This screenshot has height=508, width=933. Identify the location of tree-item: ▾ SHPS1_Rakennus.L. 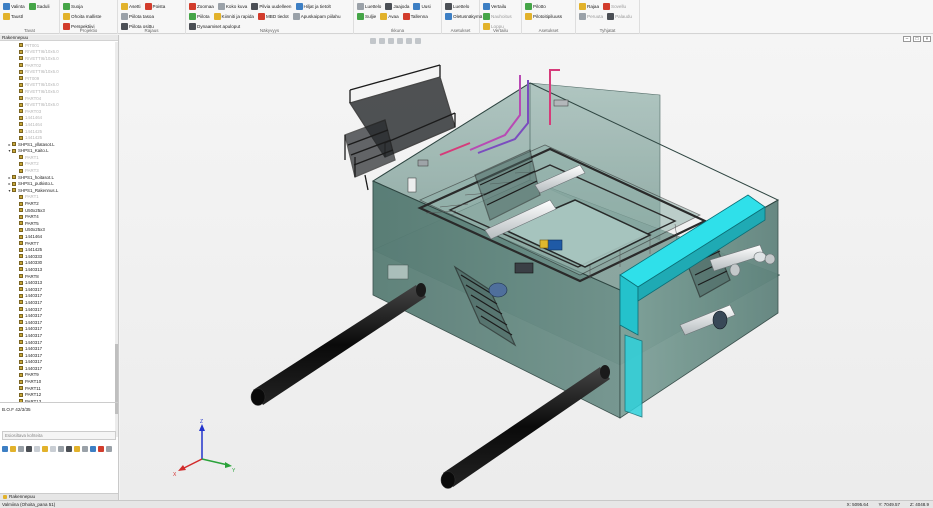
(59, 190).